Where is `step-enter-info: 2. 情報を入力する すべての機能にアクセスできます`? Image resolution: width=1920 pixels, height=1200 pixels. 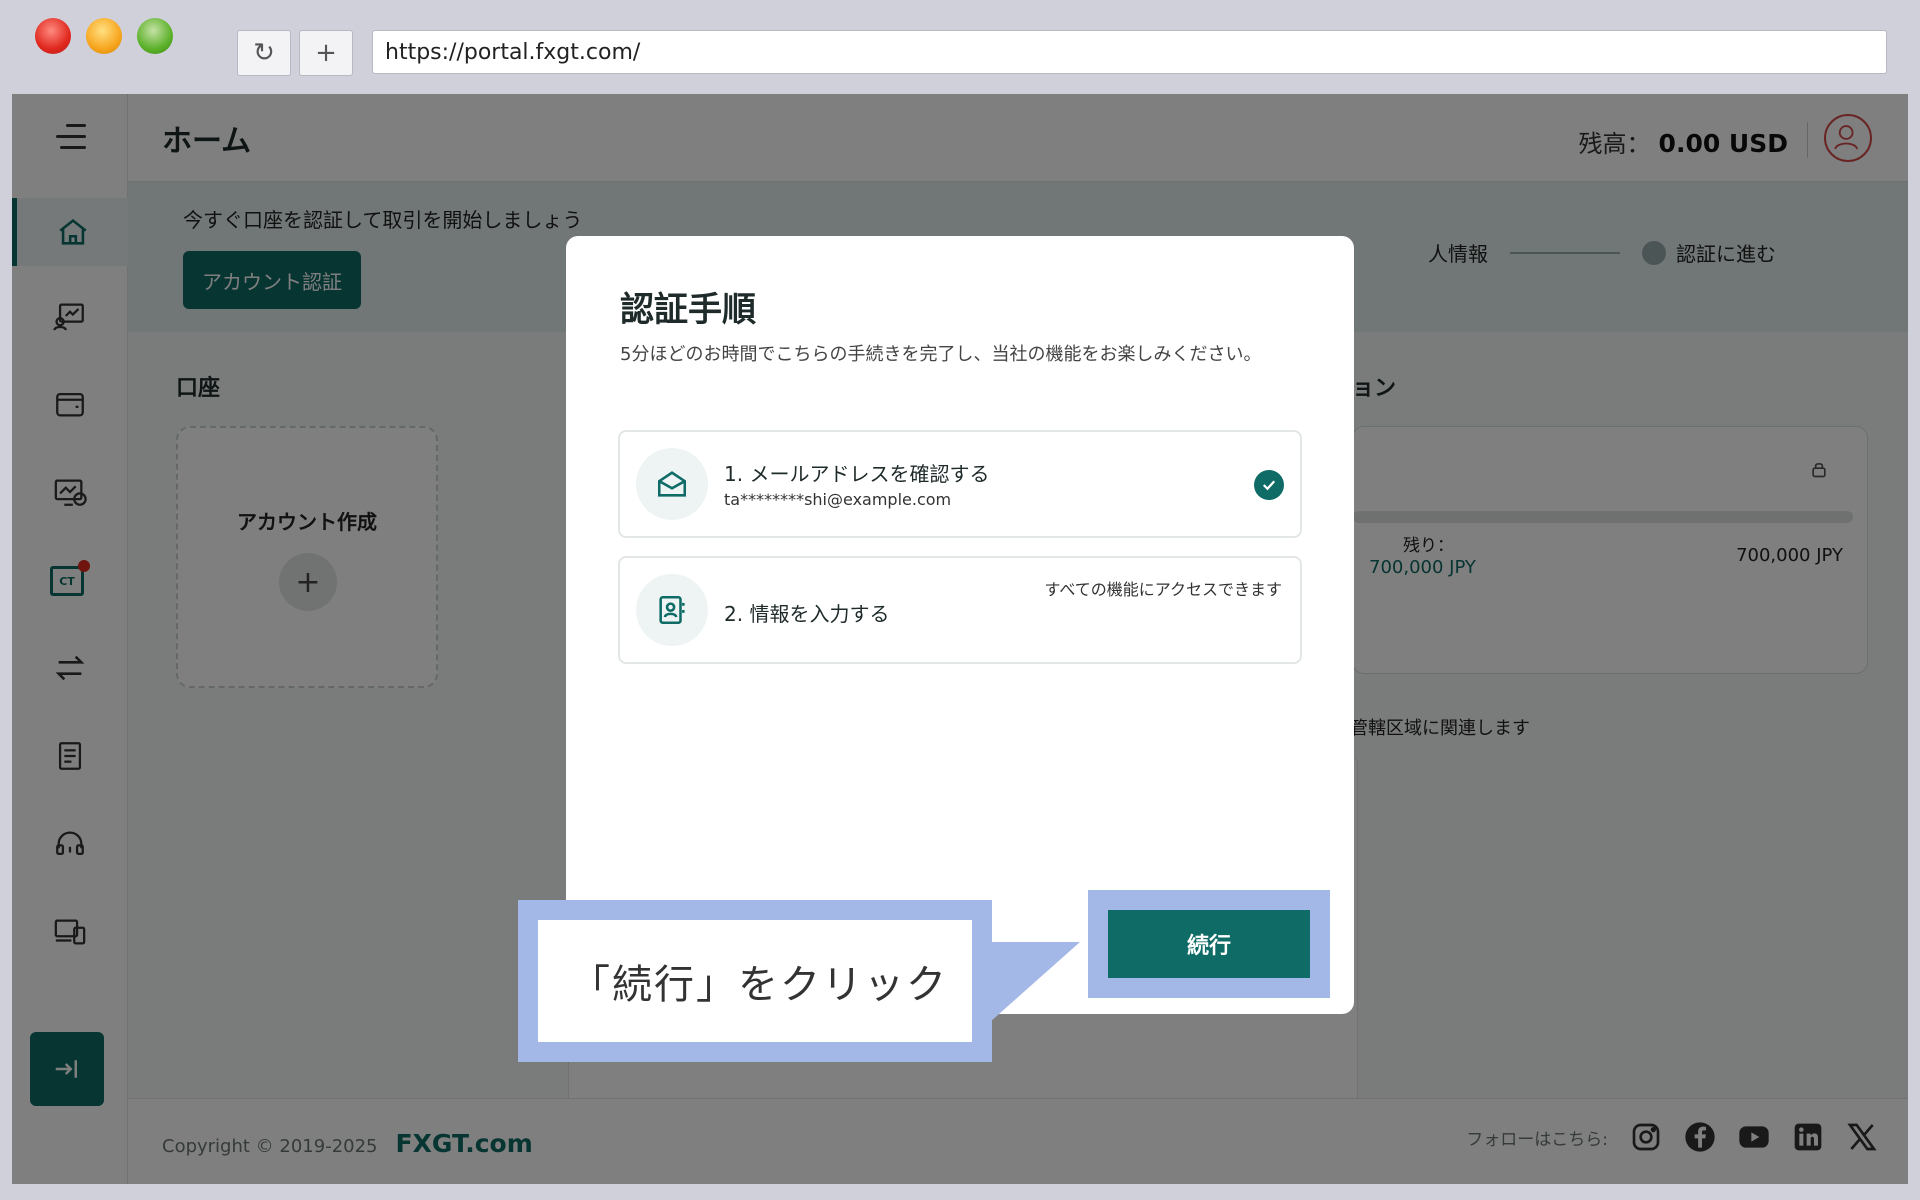
step-enter-info: 2. 情報を入力する すべての機能にアクセスできます is located at coordinates (960, 610).